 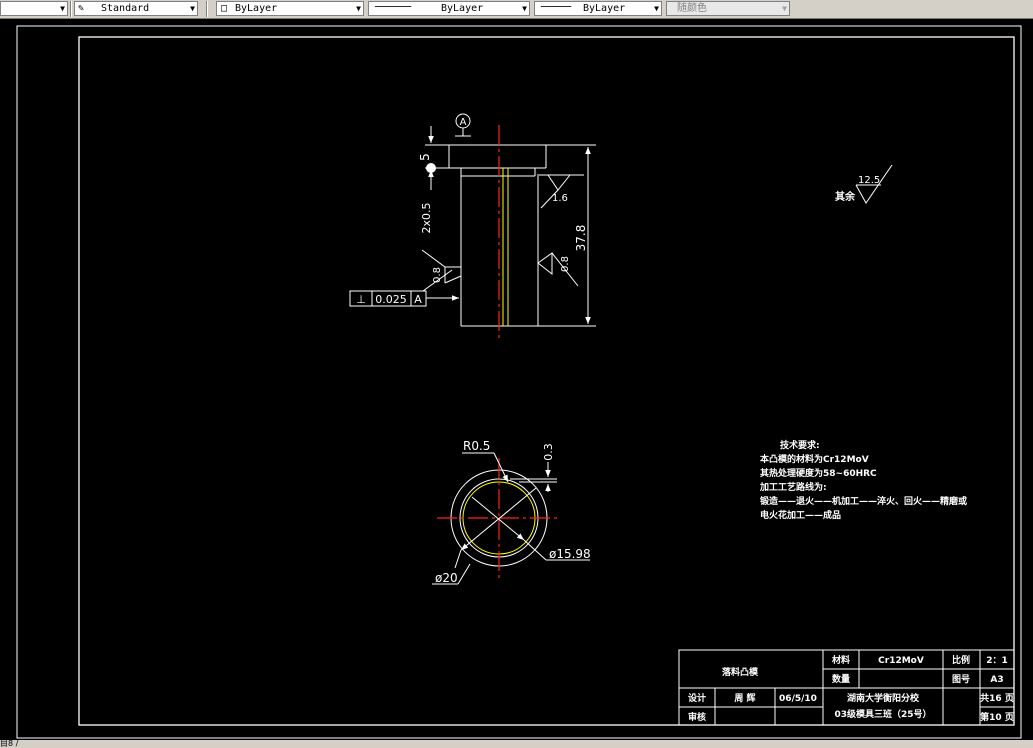 What do you see at coordinates (425, 157) in the screenshot?
I see `dim-5-label: 5` at bounding box center [425, 157].